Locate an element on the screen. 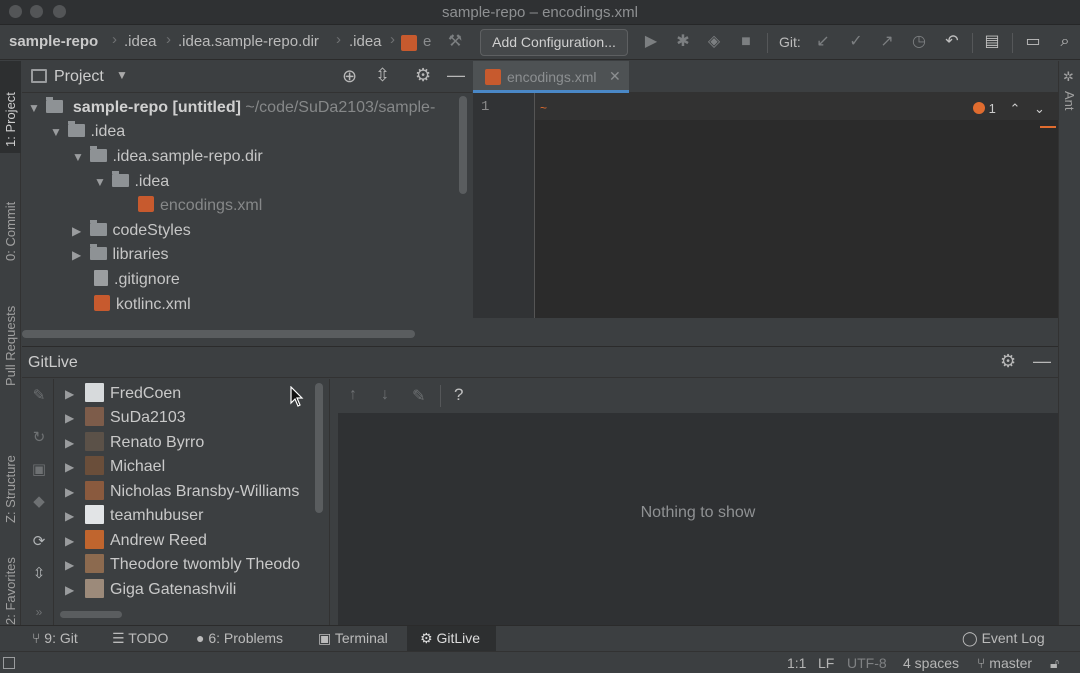 The height and width of the screenshot is (673, 1080). tree-item-kotlinc: kotlinc.xml is located at coordinates (142, 305).